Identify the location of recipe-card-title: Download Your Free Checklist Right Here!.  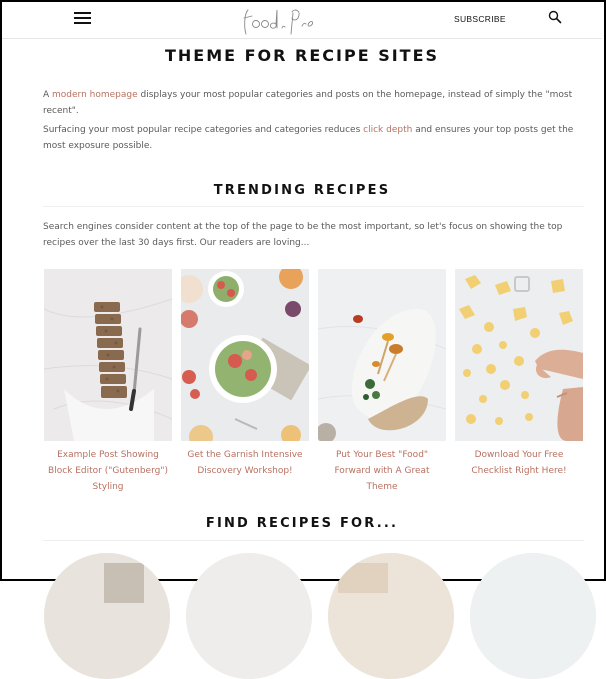
(519, 463).